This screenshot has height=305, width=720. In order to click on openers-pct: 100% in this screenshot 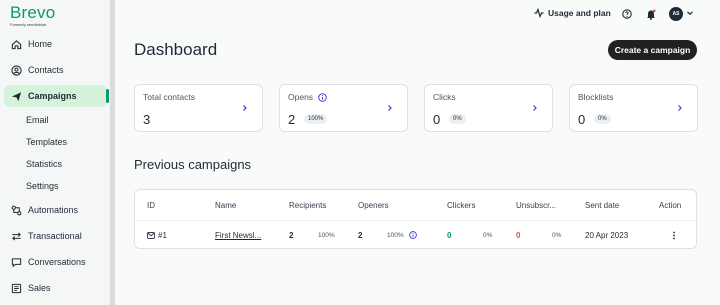, I will do `click(395, 235)`.